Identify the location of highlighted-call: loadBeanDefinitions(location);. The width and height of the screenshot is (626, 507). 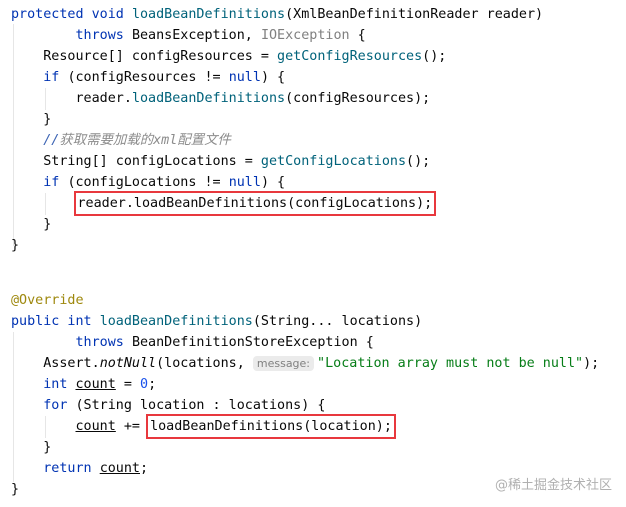
(271, 426).